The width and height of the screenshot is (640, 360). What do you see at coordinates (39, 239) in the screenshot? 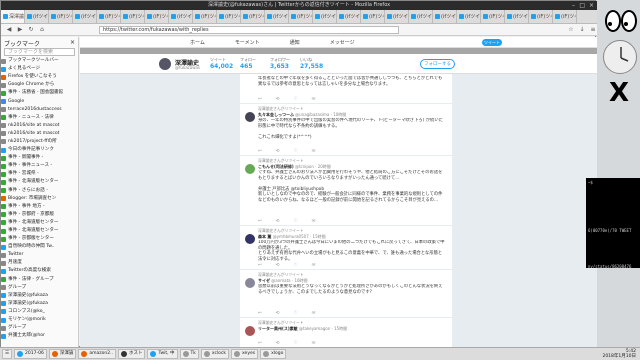
I see `bookmark-item: 事件 - 京都版センター` at bounding box center [39, 239].